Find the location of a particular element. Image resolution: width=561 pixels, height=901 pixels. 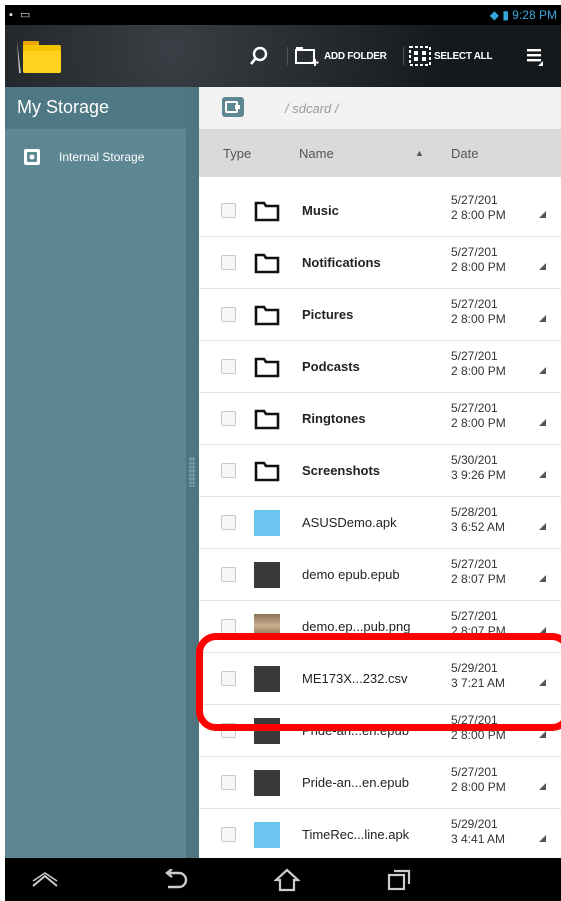

column-name: Name is located at coordinates (316, 153).